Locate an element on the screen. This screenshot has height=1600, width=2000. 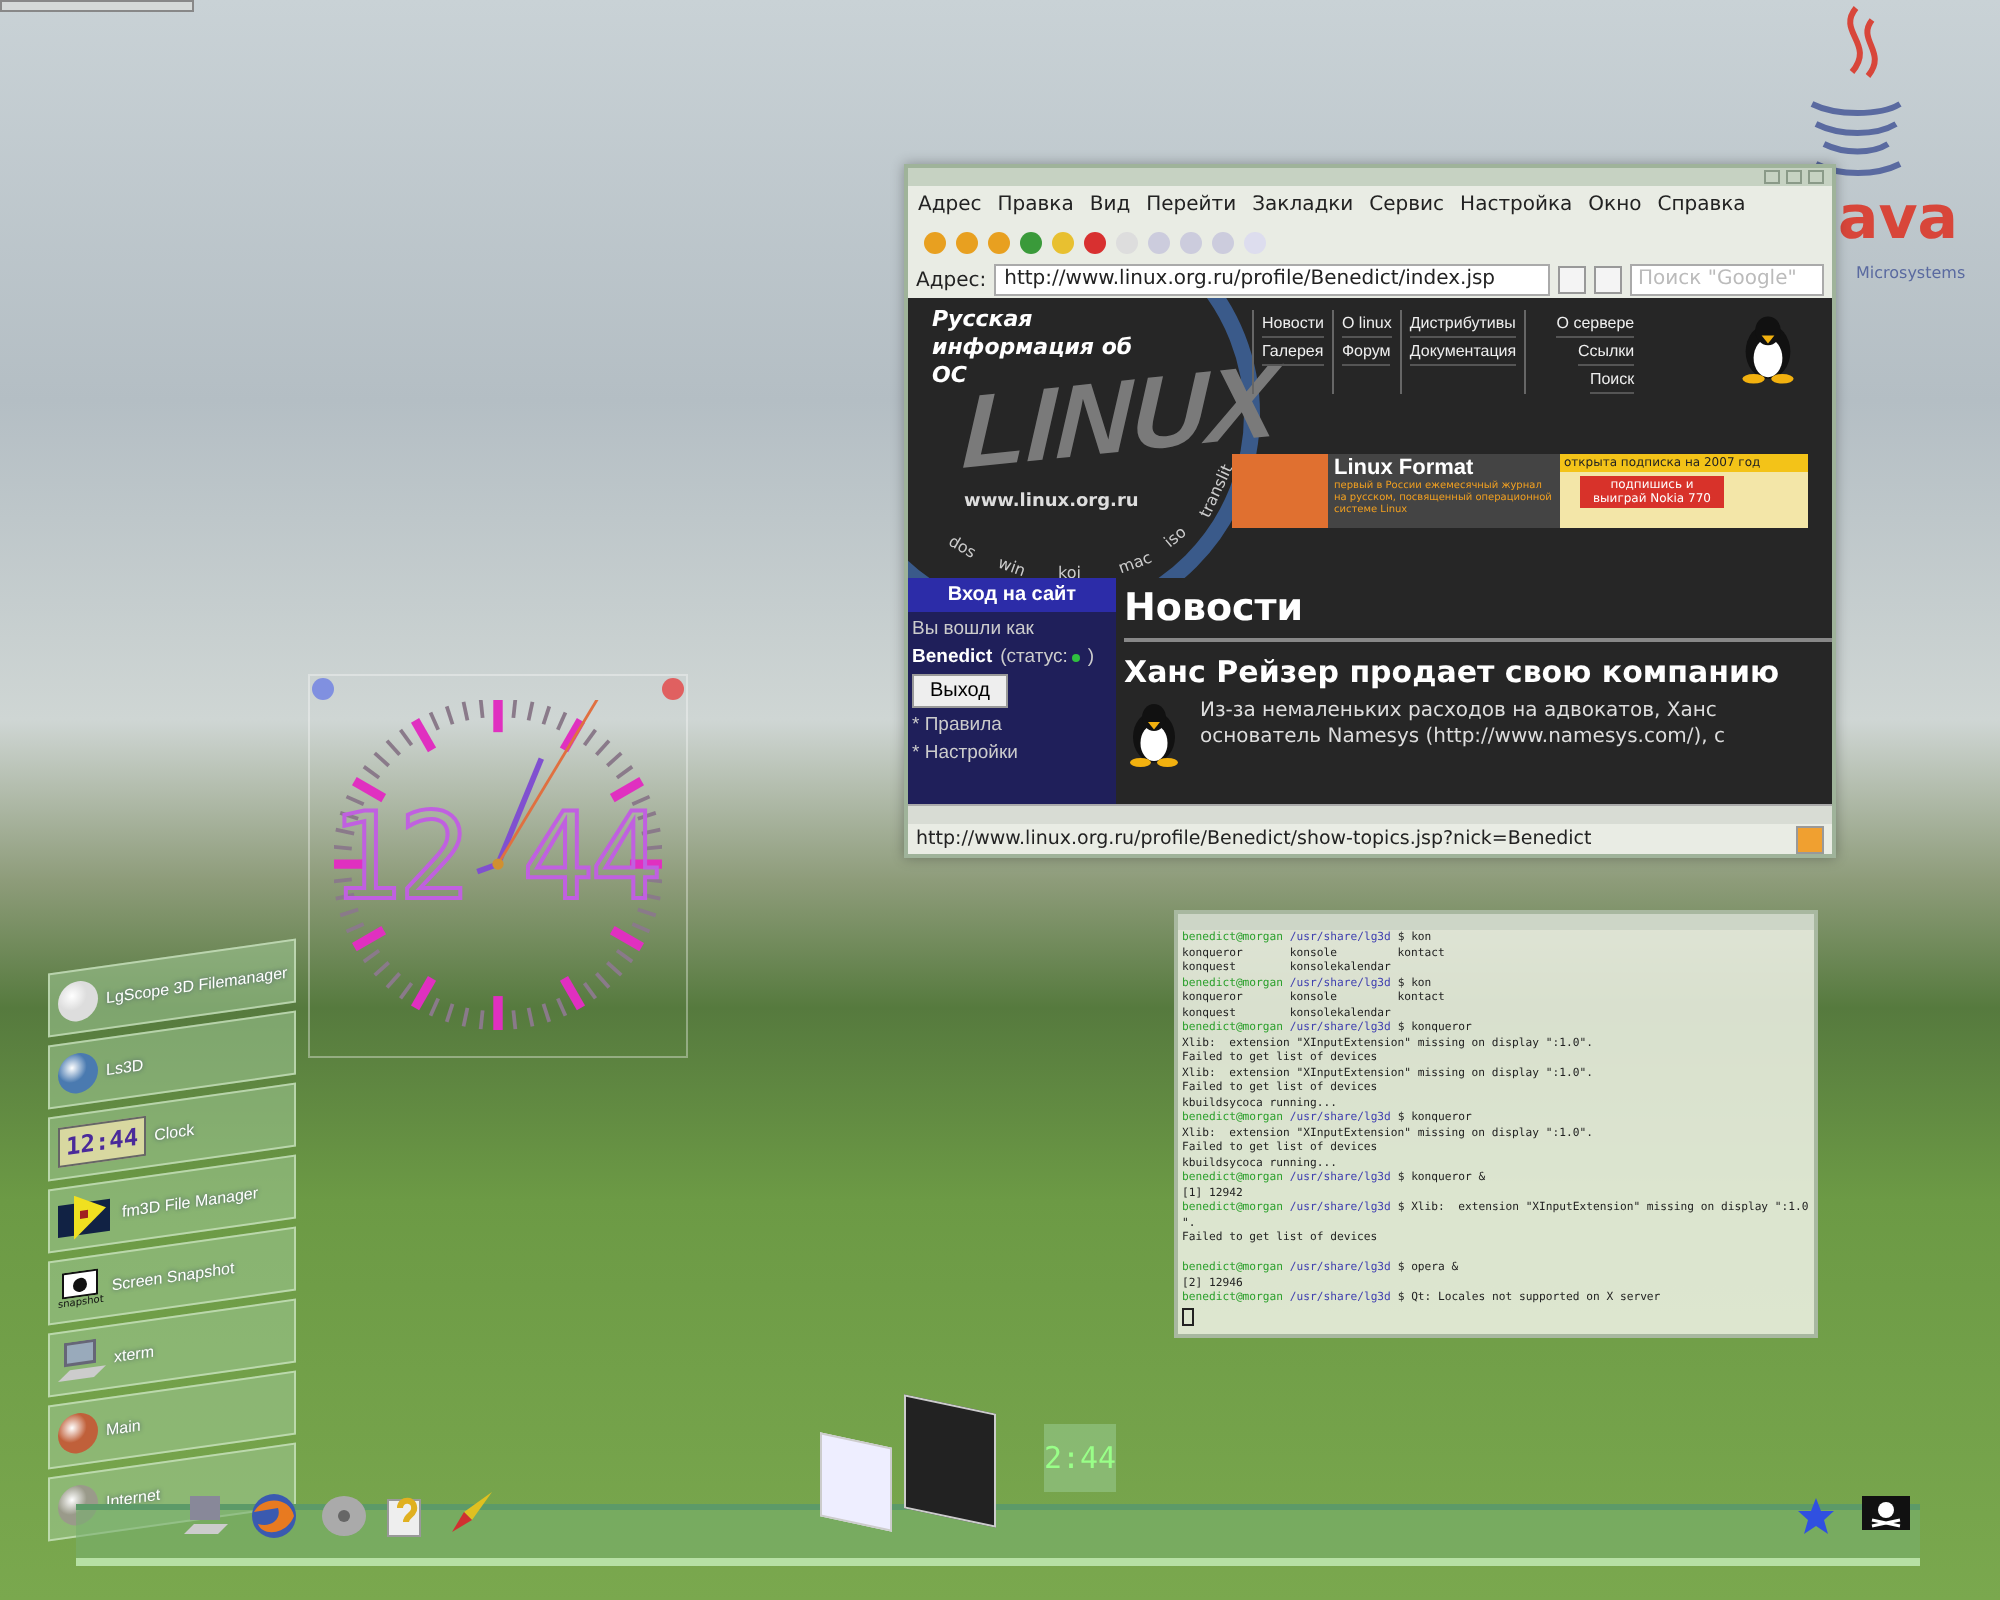
menu-item: Окно is located at coordinates (1615, 204).